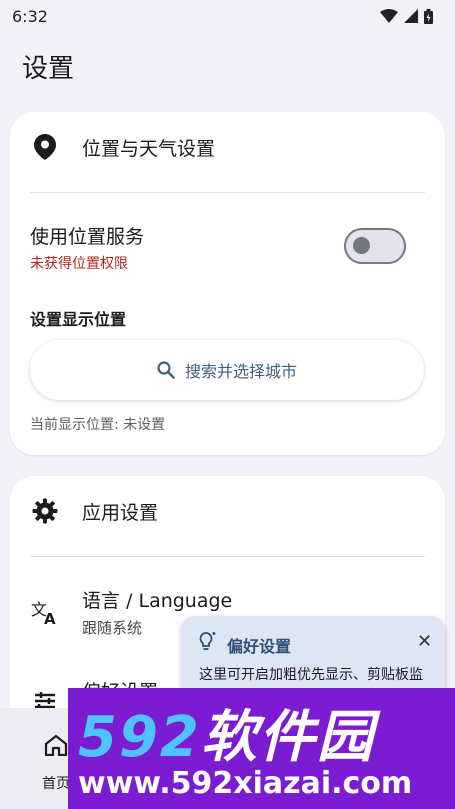  I want to click on watermark-url: www.592xiazai.com, so click(245, 783).